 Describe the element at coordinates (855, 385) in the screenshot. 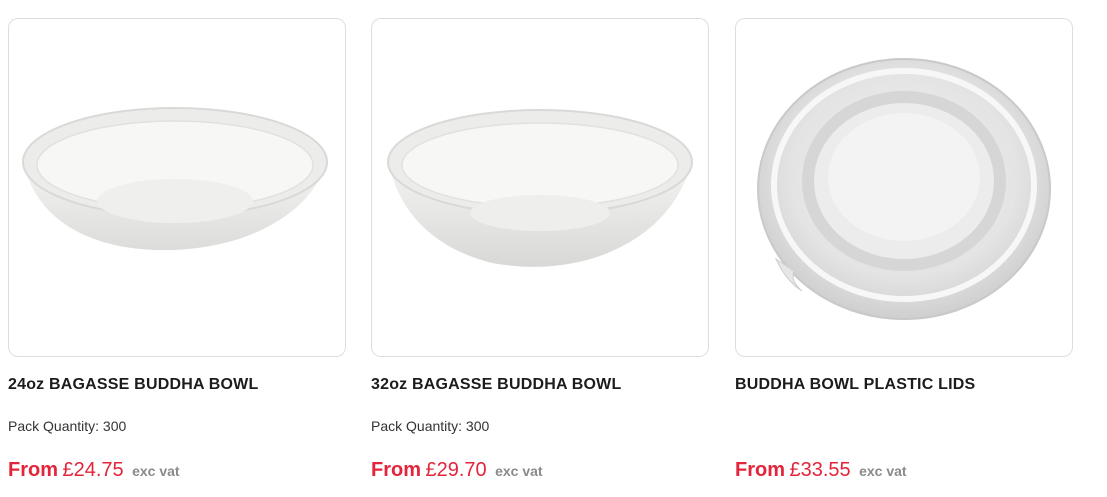

I see `product-title: BUDDHA BOWL PLASTIC LIDS` at that location.